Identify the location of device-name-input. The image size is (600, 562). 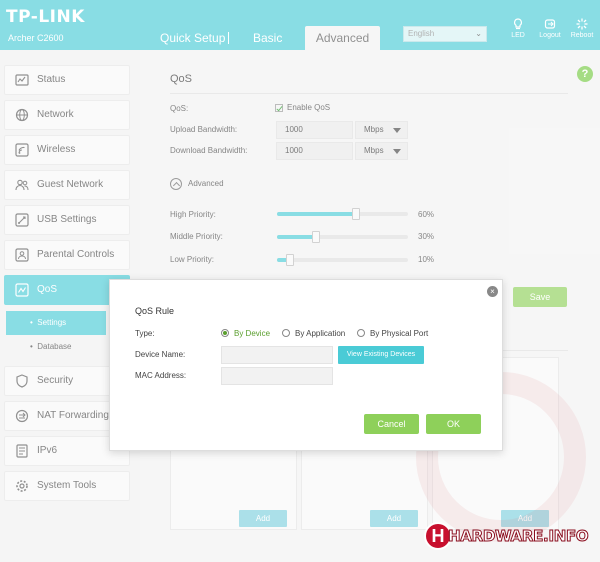
(277, 355).